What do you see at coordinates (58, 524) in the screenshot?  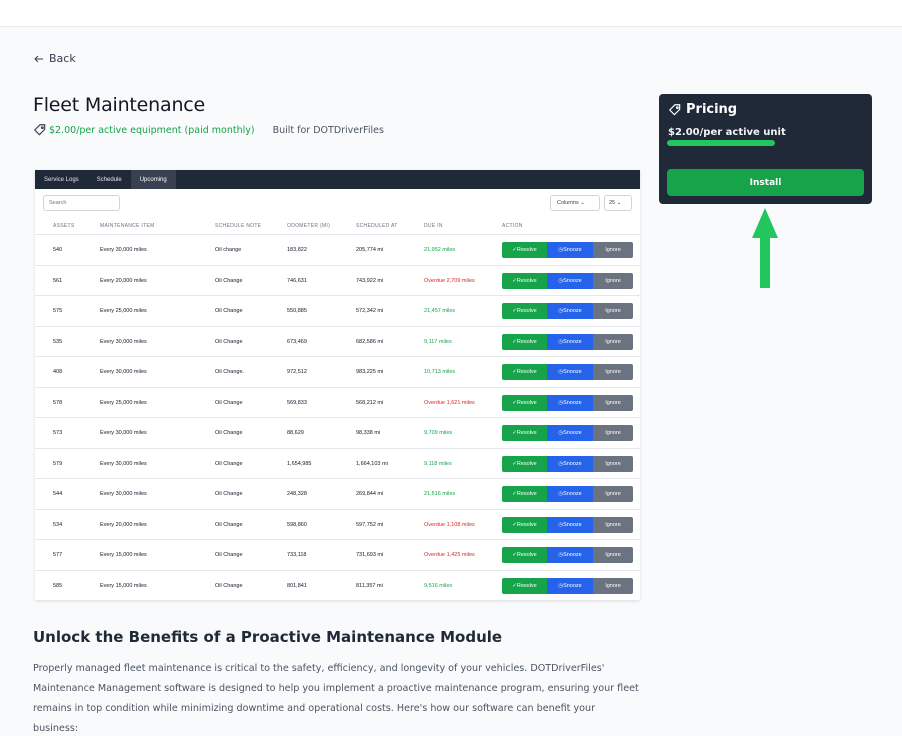 I see `row-asset: 534` at bounding box center [58, 524].